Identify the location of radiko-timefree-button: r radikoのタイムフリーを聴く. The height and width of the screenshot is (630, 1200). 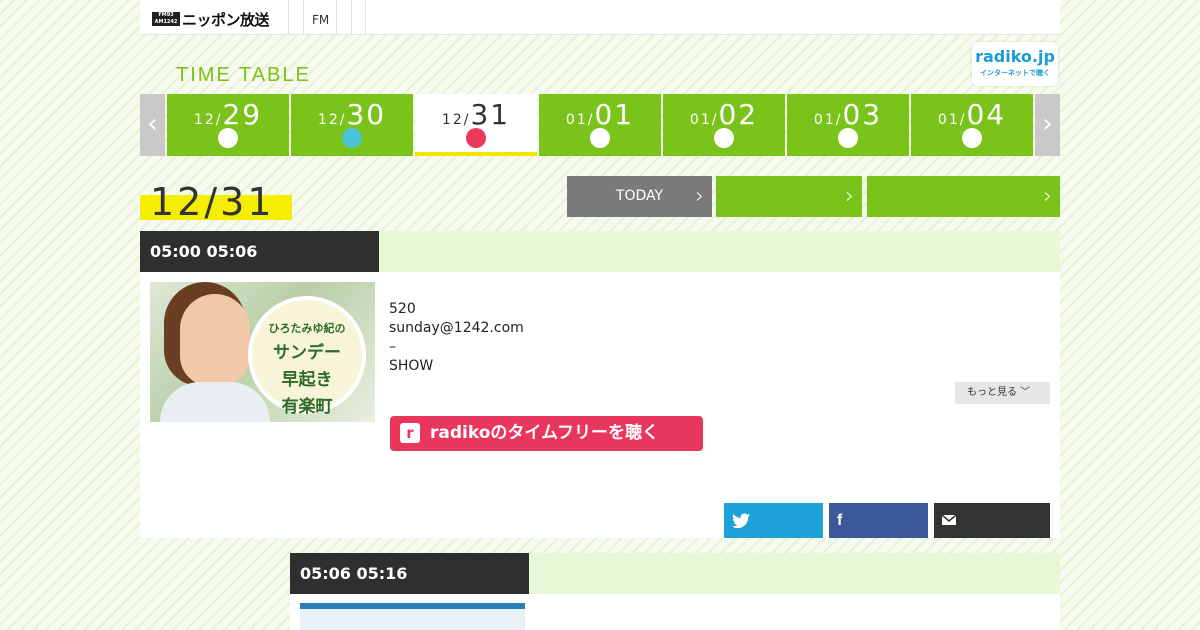
(546, 433).